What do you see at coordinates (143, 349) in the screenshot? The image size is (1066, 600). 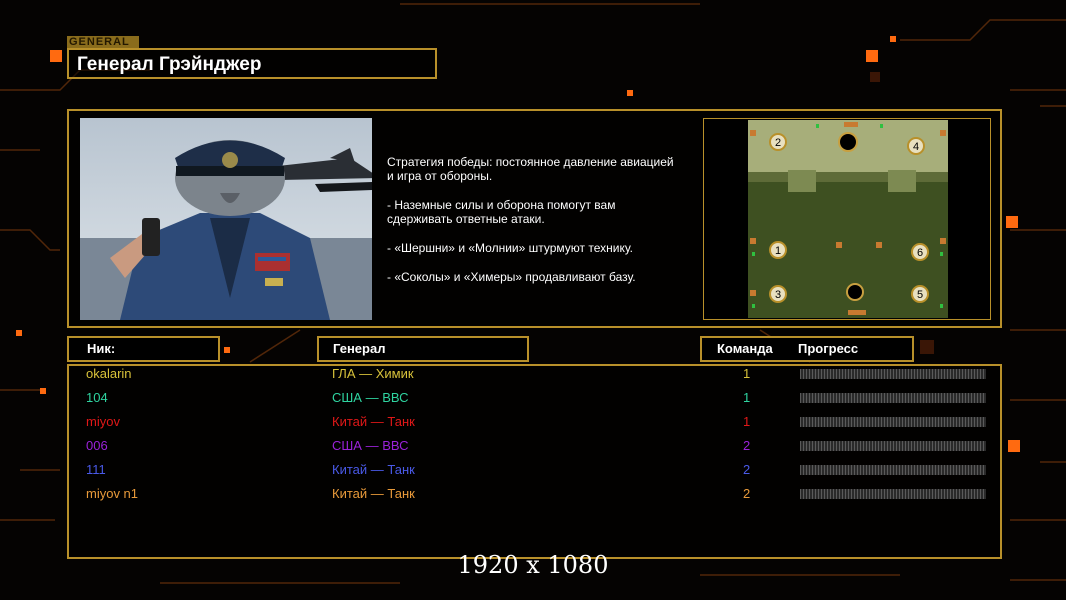 I see `nick-header: Ник:` at bounding box center [143, 349].